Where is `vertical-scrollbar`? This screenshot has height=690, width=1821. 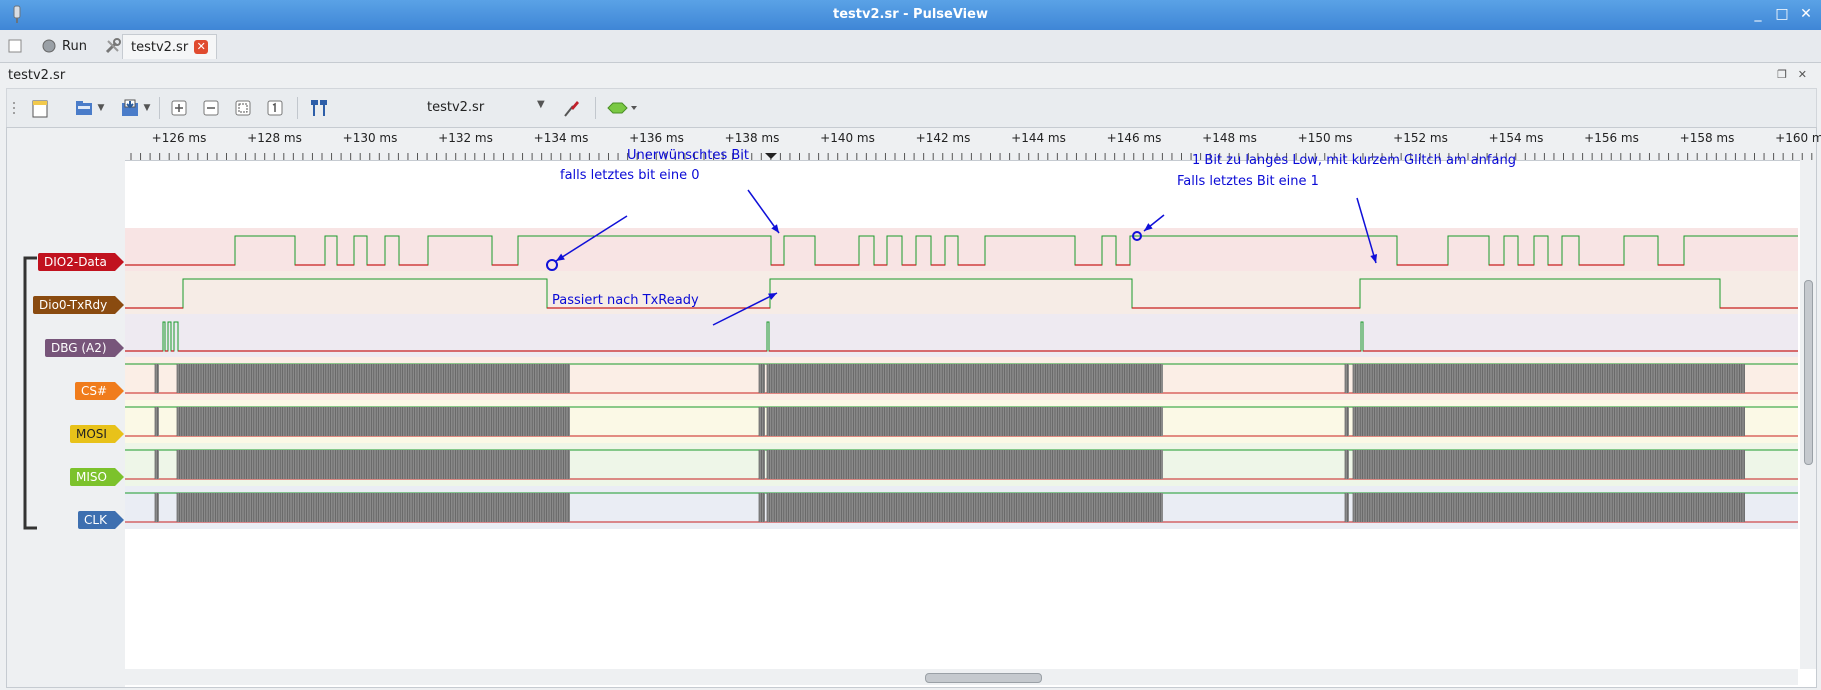 vertical-scrollbar is located at coordinates (1808, 414).